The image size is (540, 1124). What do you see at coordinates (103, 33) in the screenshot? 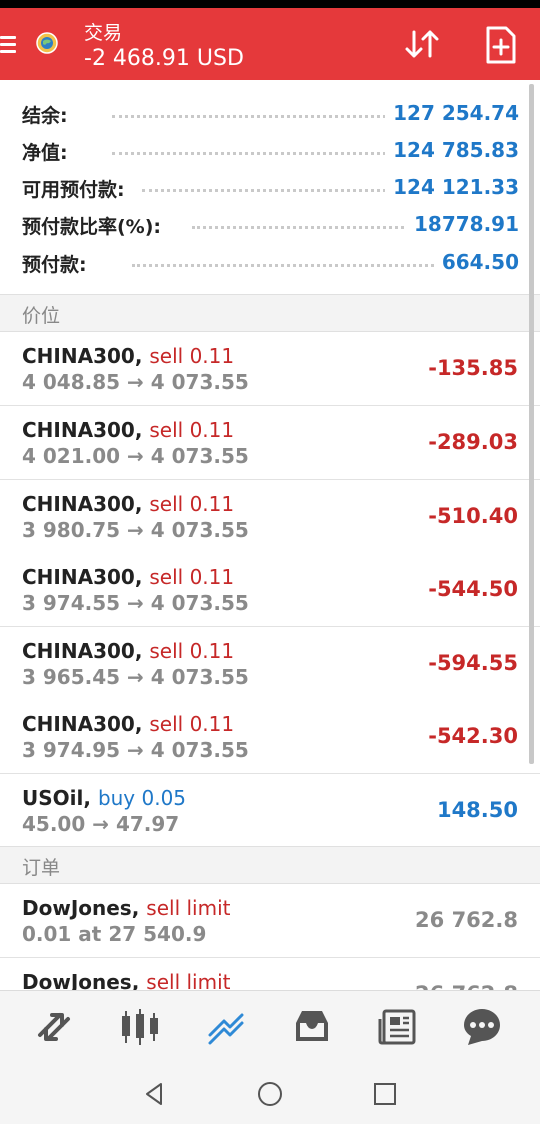
I see `page-title: 交易` at bounding box center [103, 33].